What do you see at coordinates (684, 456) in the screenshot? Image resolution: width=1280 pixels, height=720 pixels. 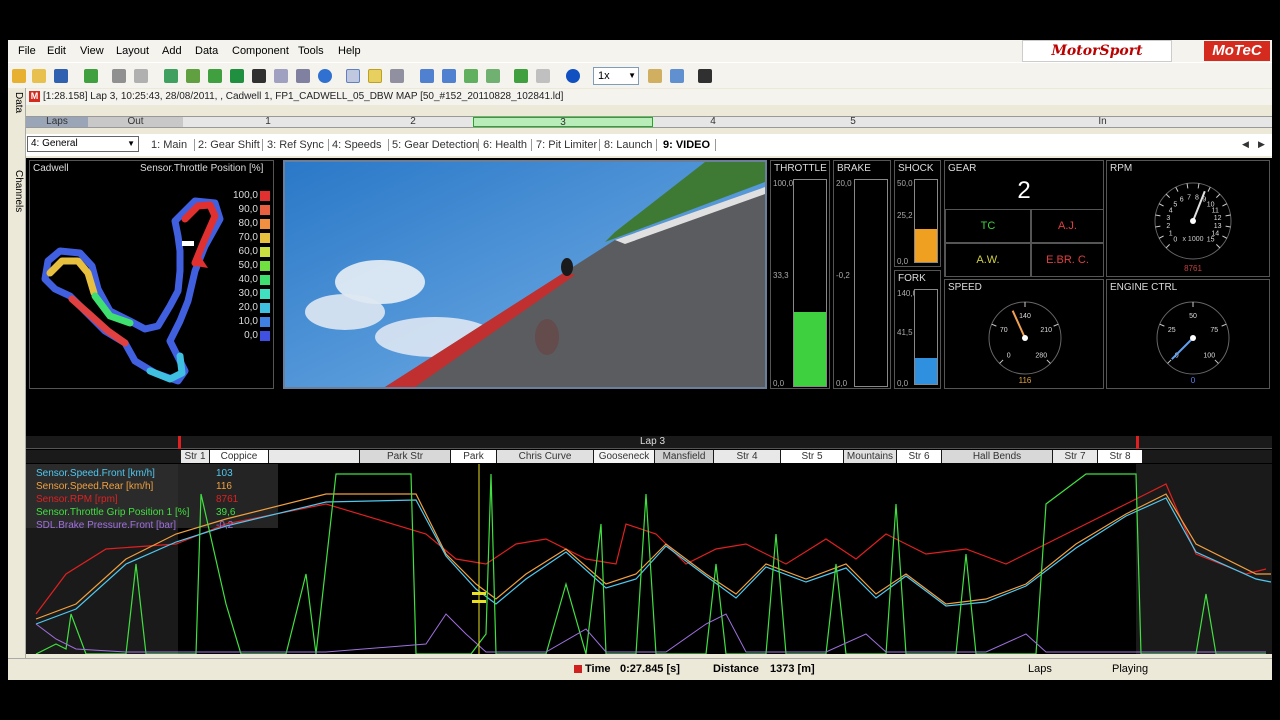 I see `sector-mansfield: Mansfield` at bounding box center [684, 456].